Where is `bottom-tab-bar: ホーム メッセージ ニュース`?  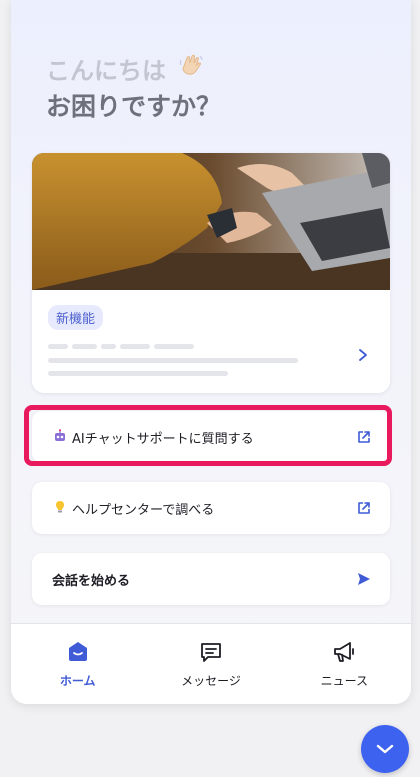 bottom-tab-bar: ホーム メッセージ ニュース is located at coordinates (211, 663).